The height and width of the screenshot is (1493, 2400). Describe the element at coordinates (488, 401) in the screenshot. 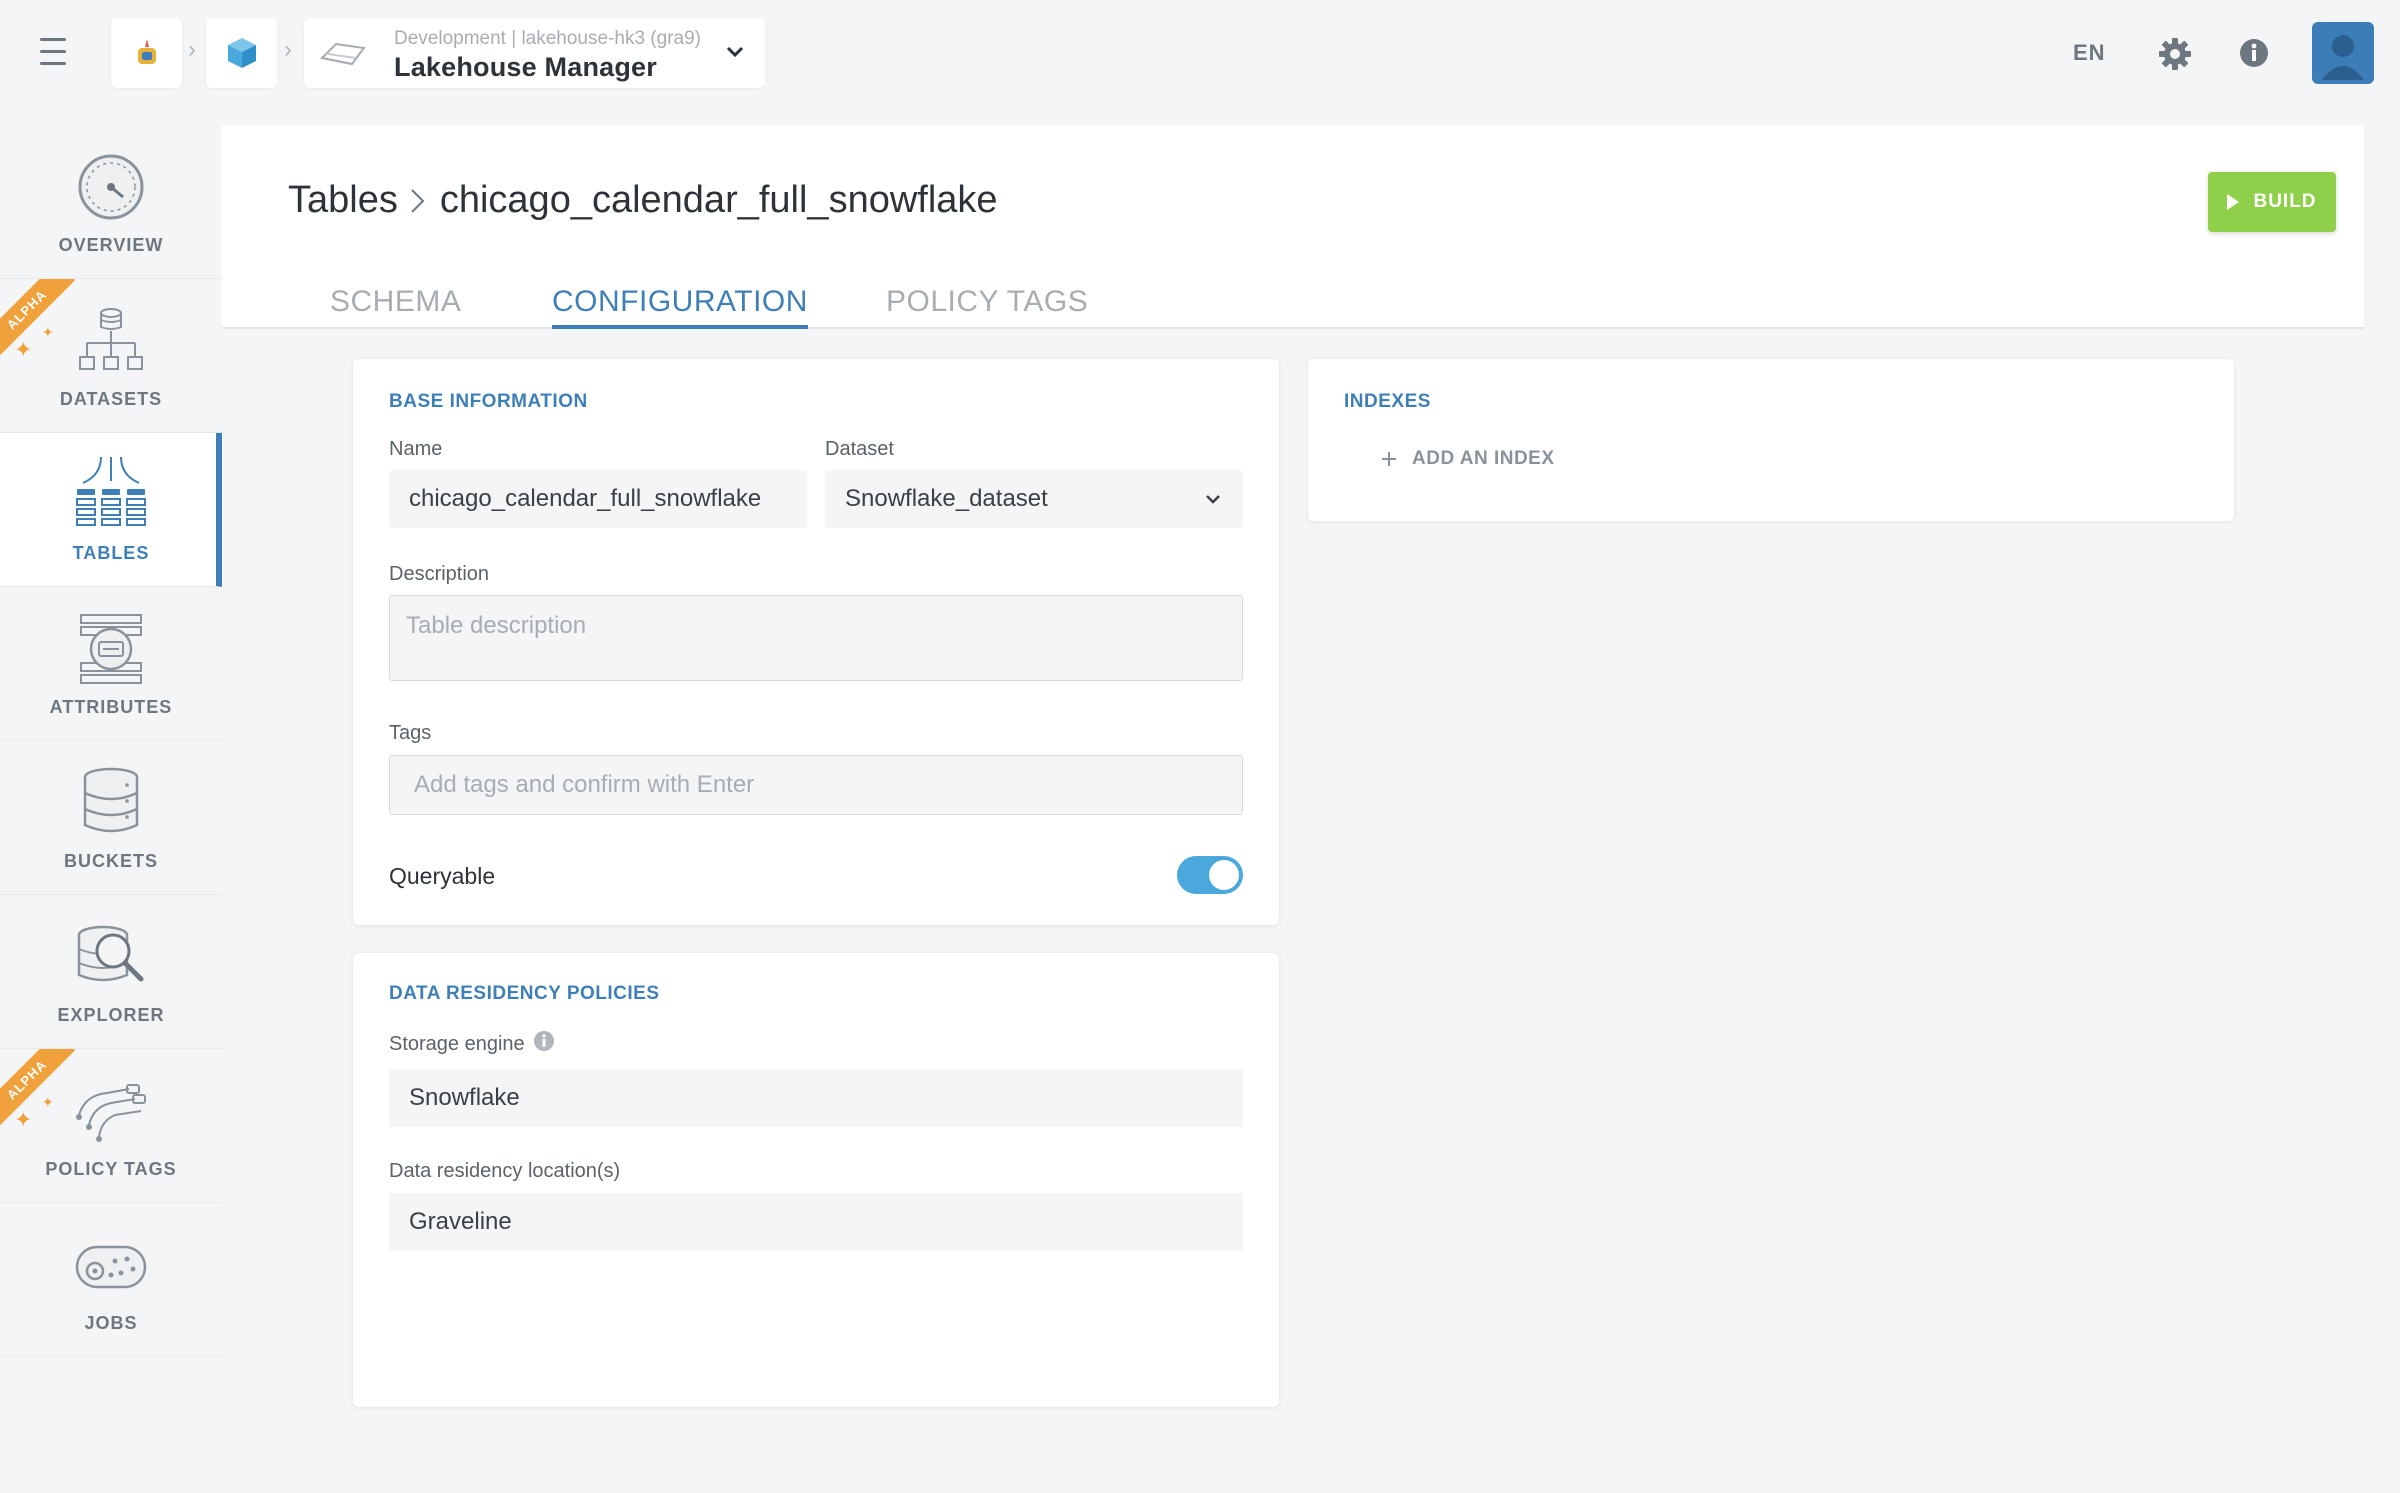

I see `card-title: BASE INFORMATION` at that location.